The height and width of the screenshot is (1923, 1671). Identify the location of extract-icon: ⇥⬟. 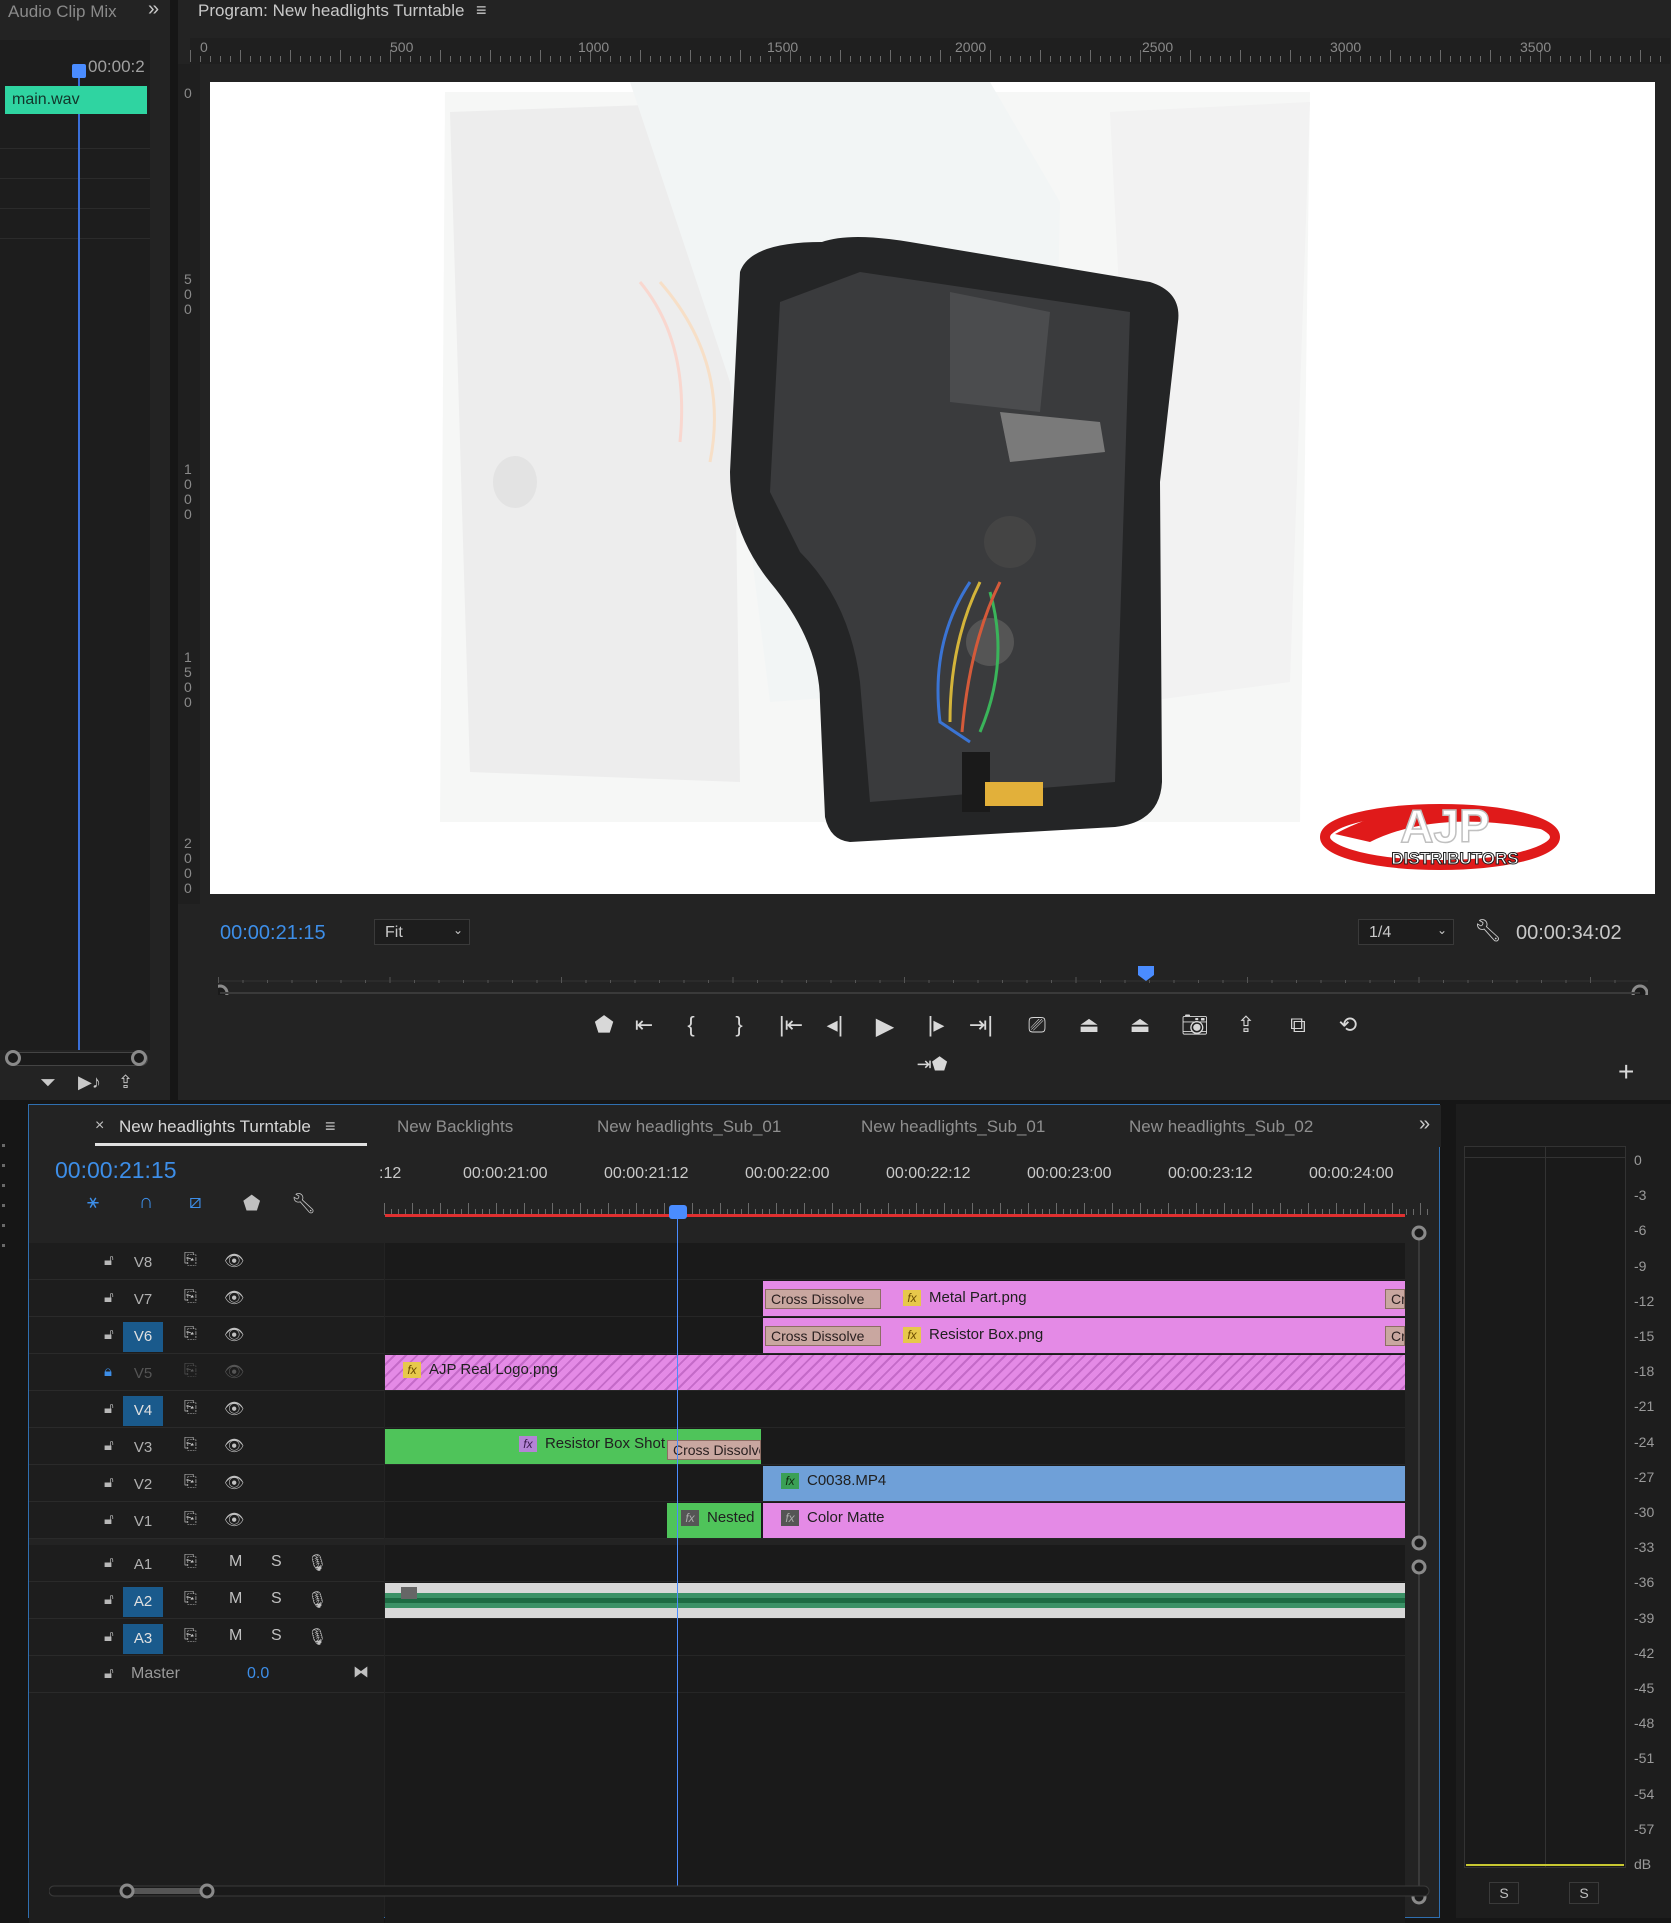
(932, 1064).